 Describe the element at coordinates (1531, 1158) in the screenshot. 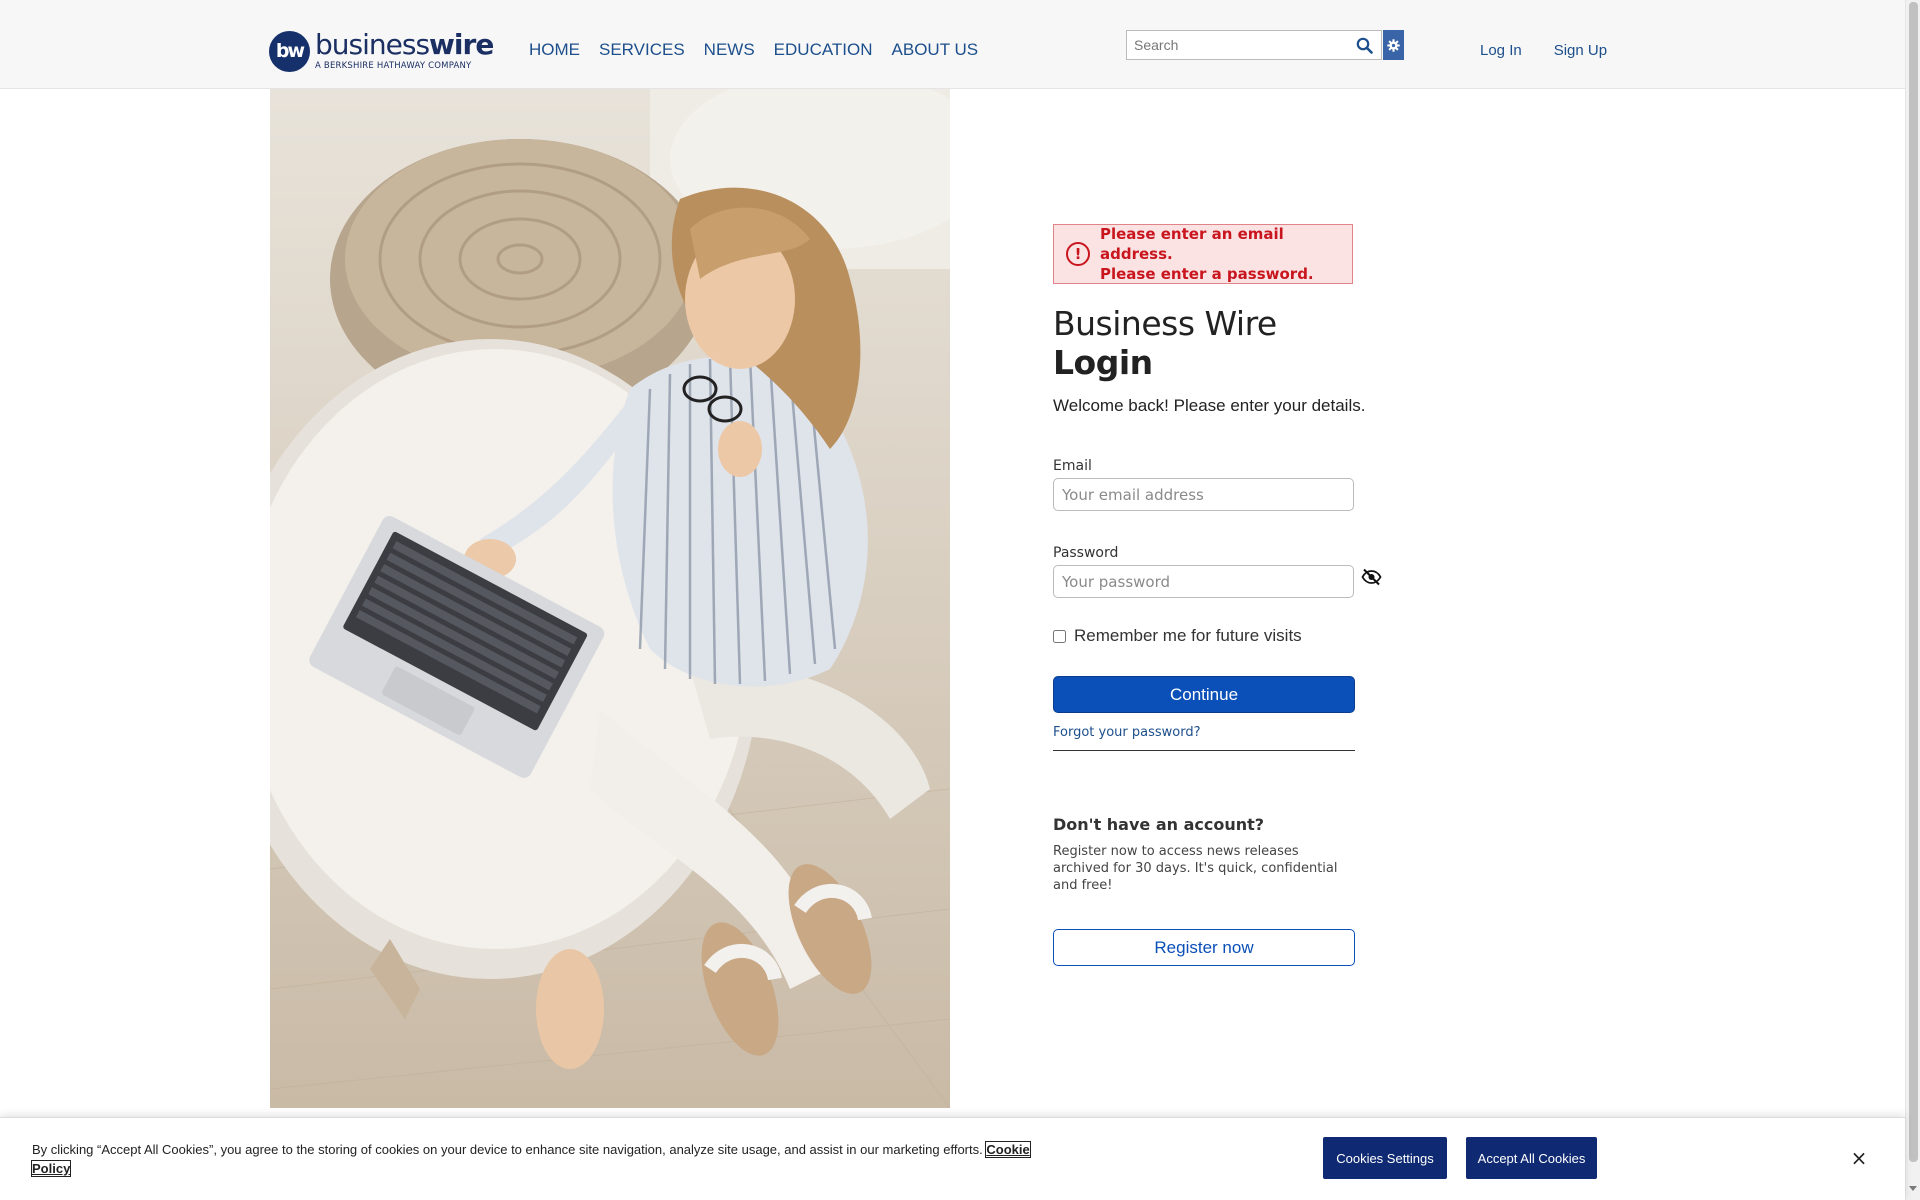

I see `accept-all-cookies-button: Accept All Cookies` at that location.